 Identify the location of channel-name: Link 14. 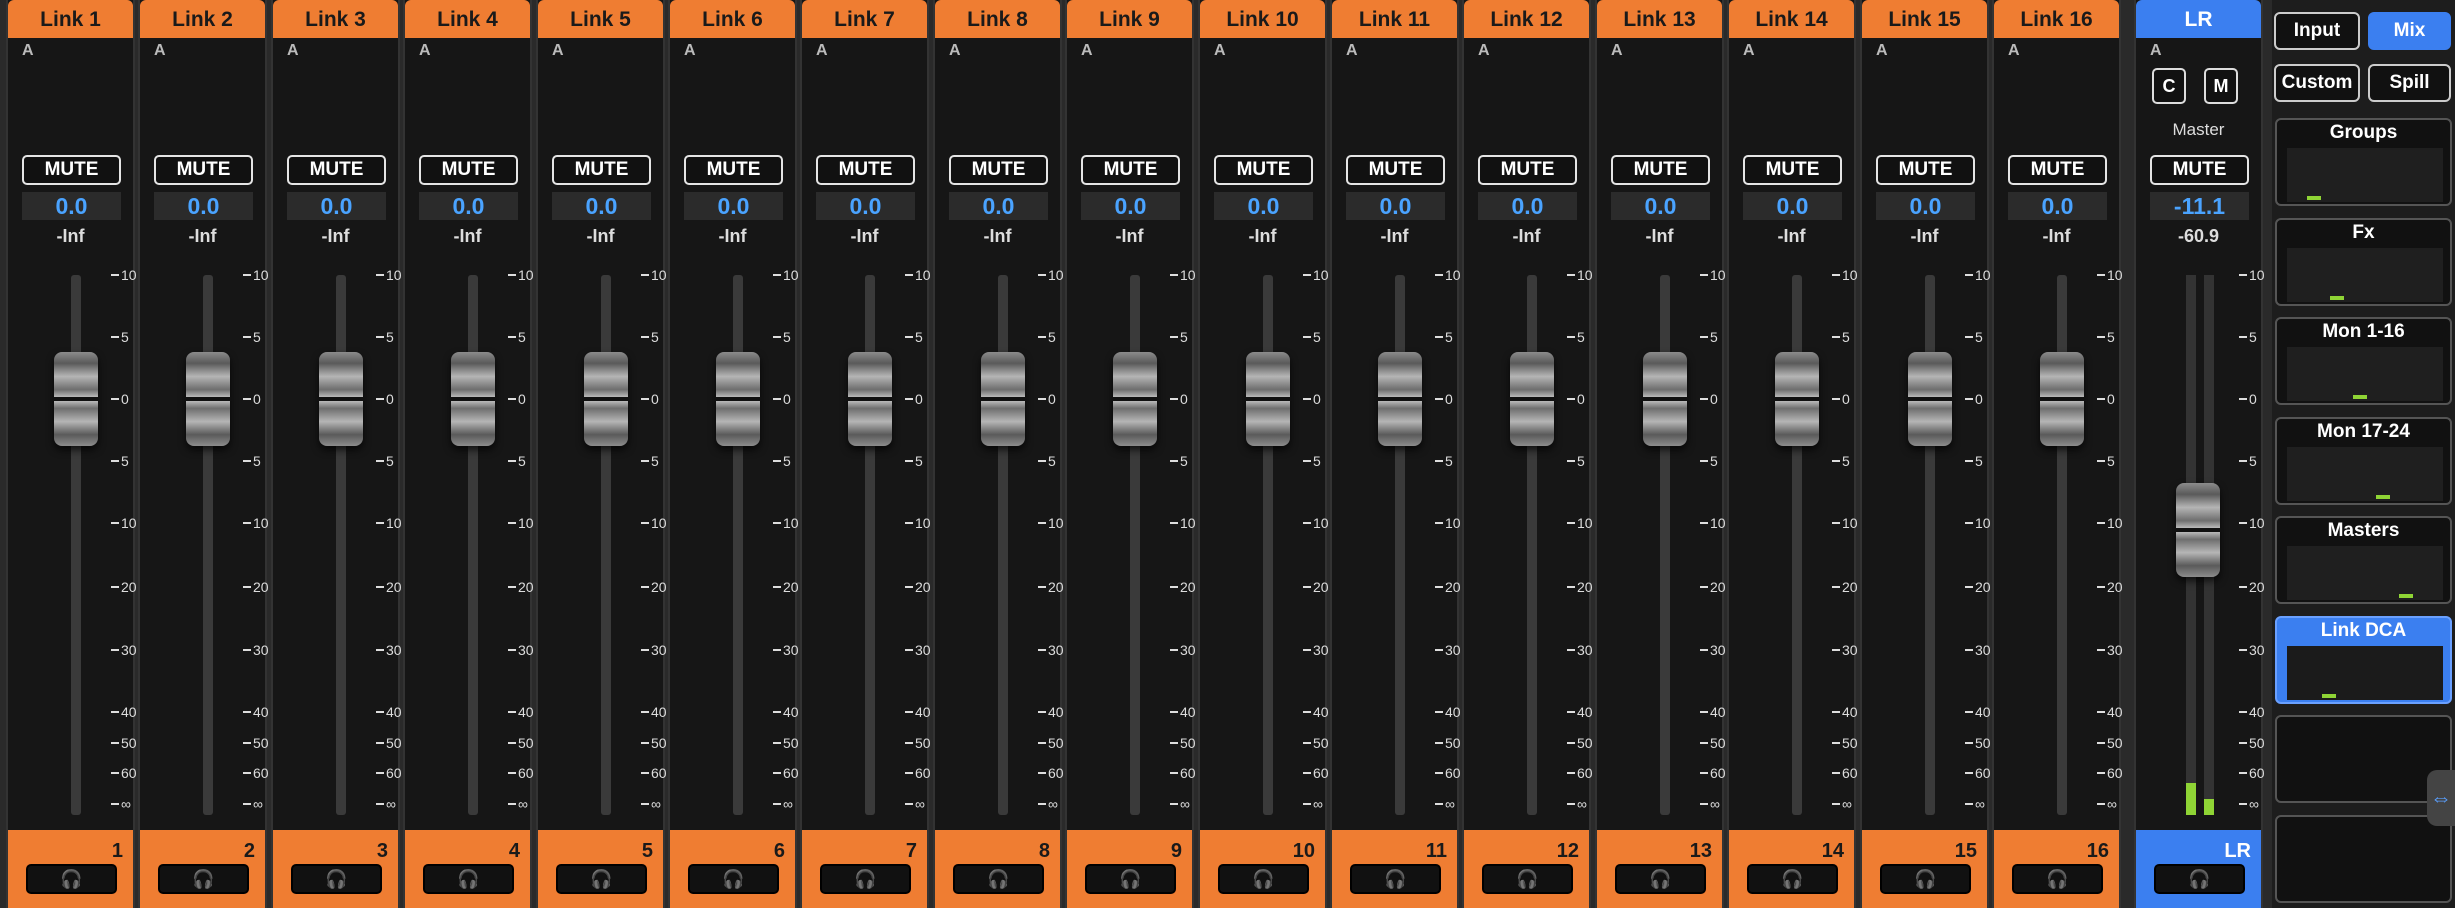
(1791, 19).